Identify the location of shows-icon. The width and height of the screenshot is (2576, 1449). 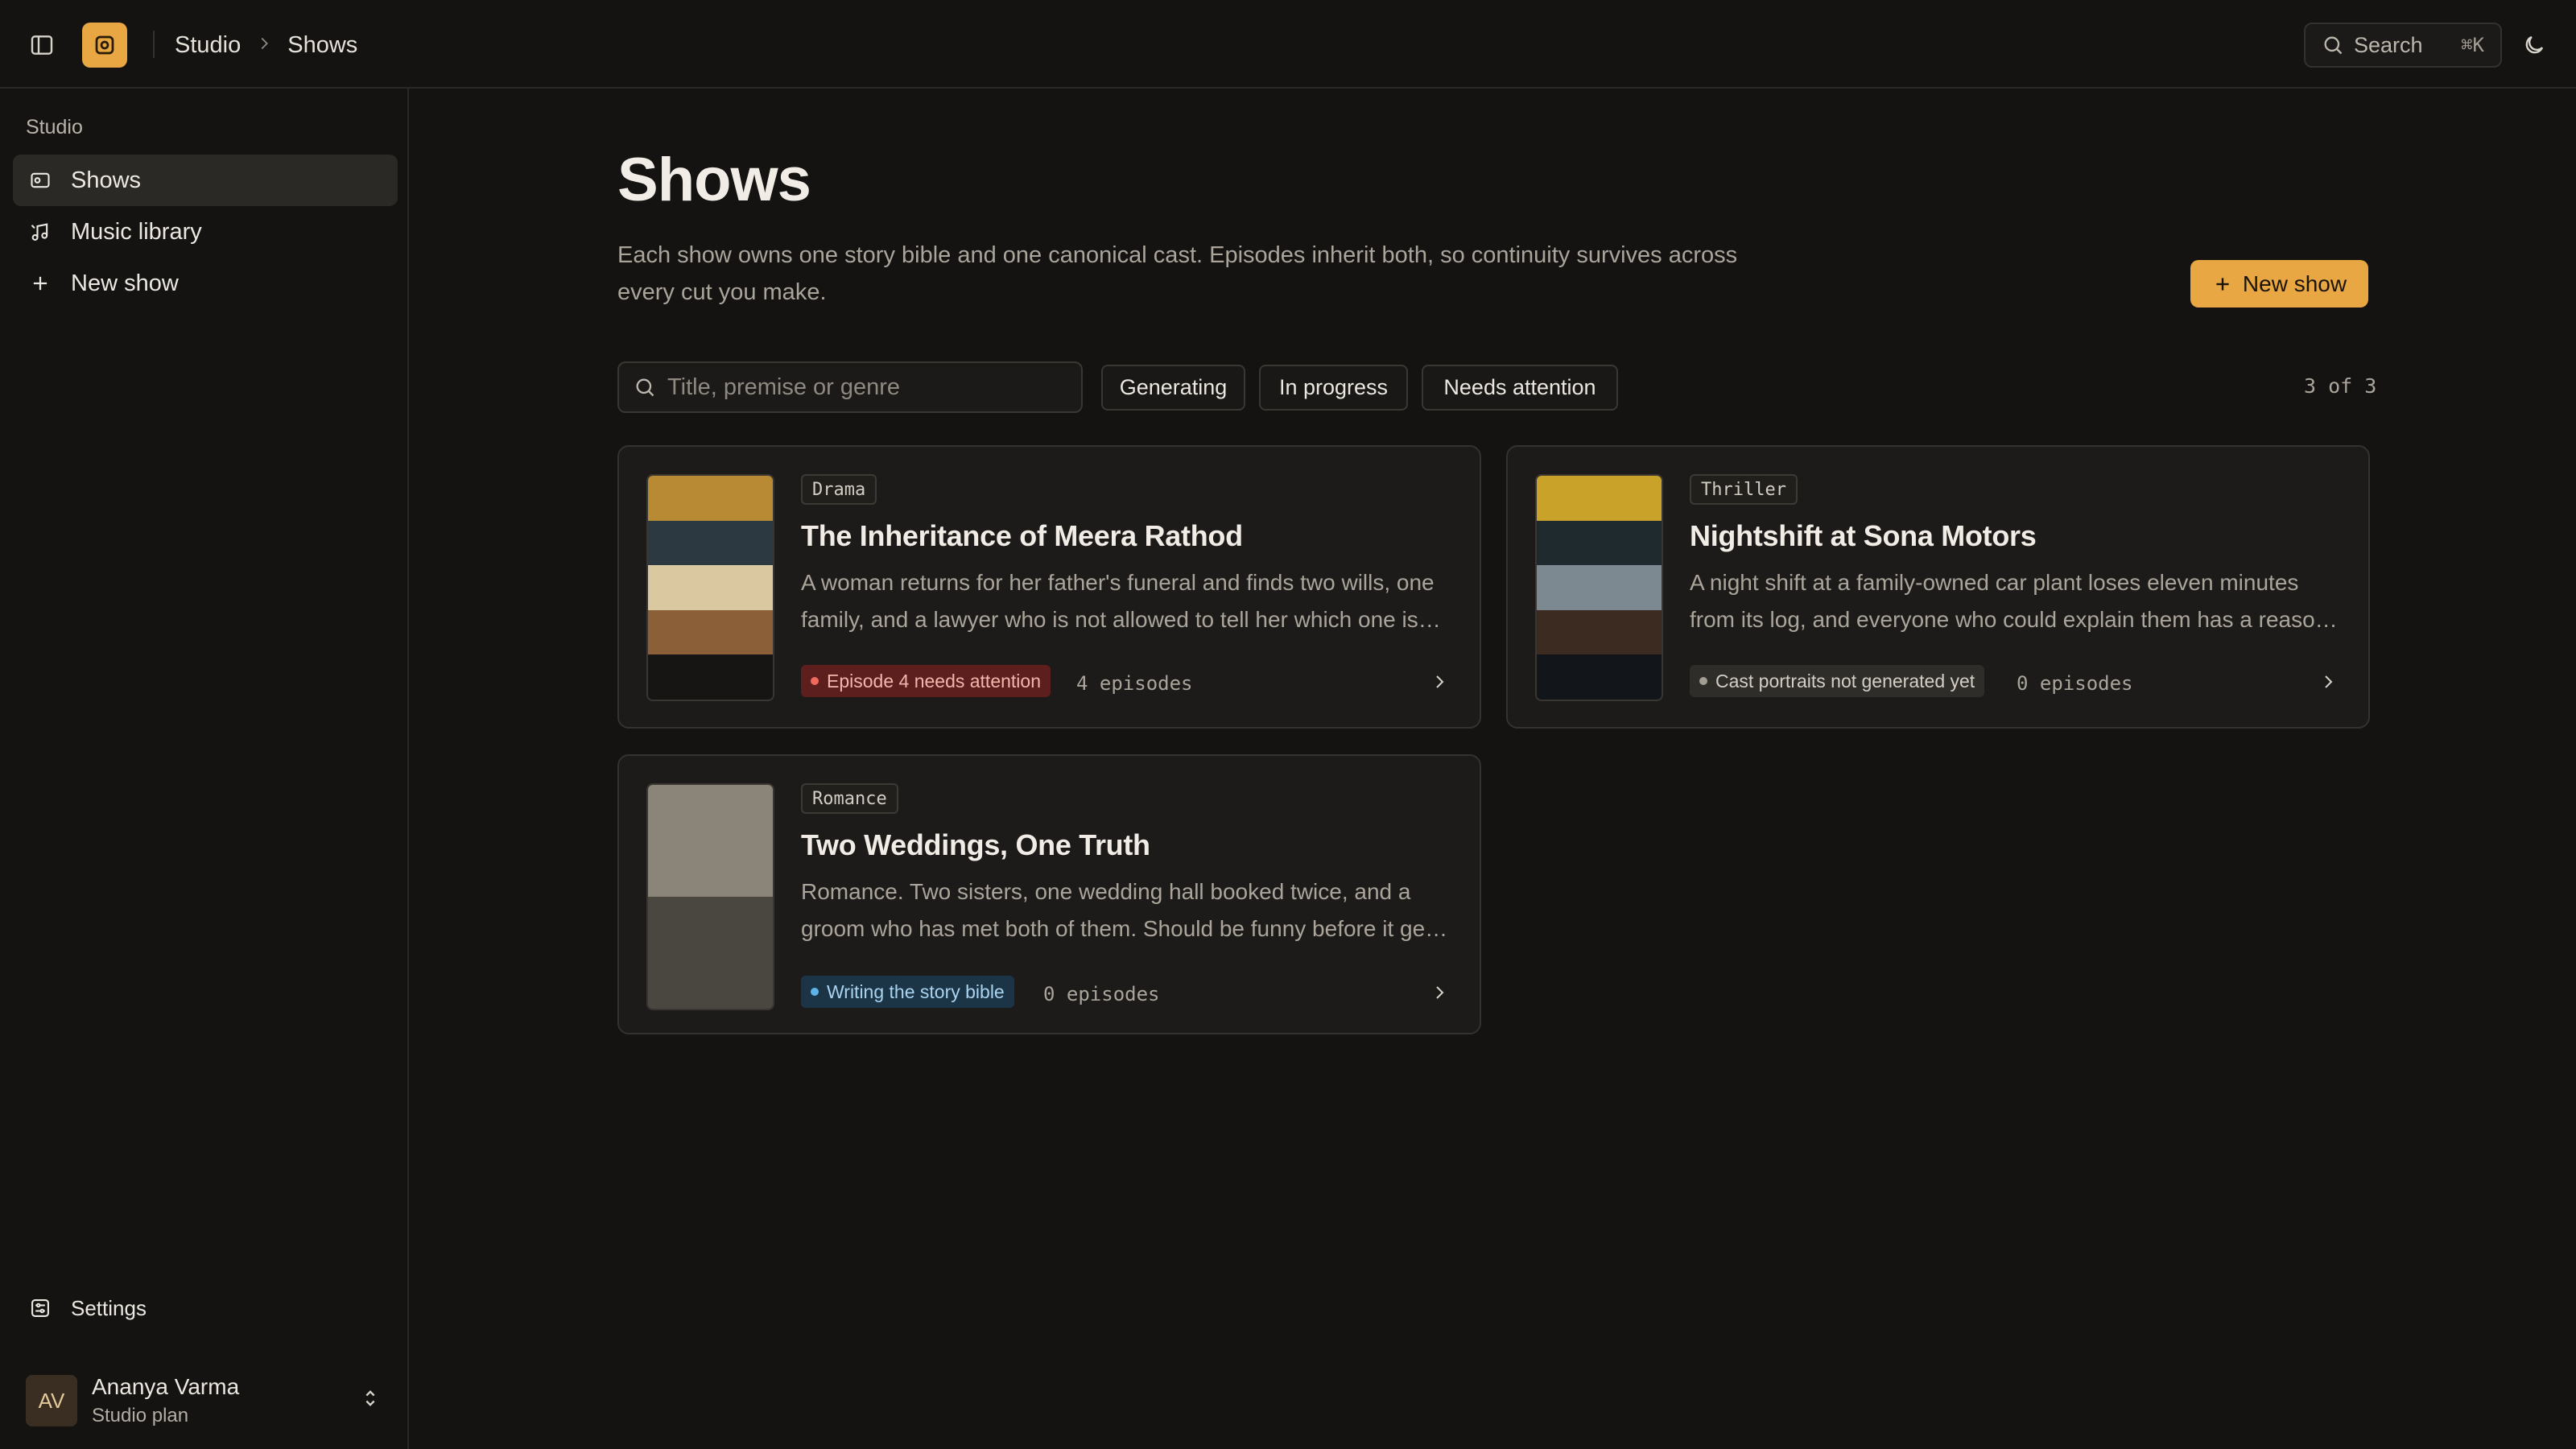
(40, 180).